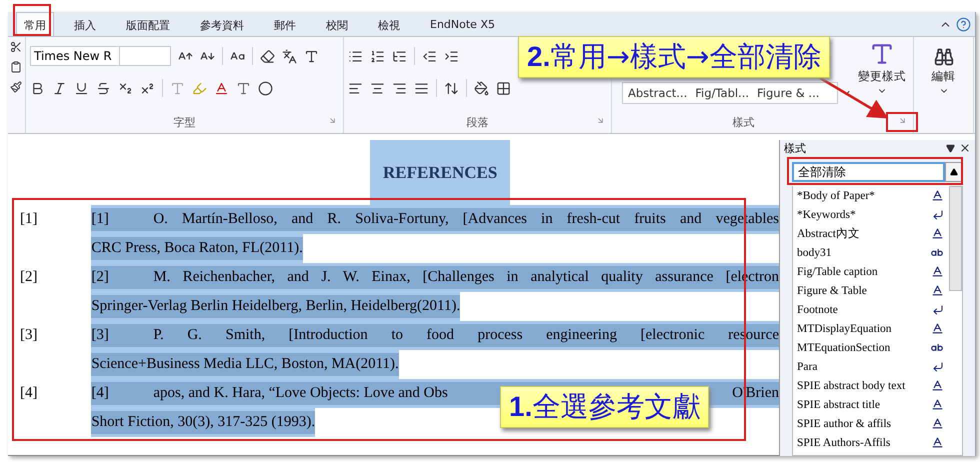 The width and height of the screenshot is (980, 466). Describe the element at coordinates (377, 88) in the screenshot. I see `align-center-icon` at that location.